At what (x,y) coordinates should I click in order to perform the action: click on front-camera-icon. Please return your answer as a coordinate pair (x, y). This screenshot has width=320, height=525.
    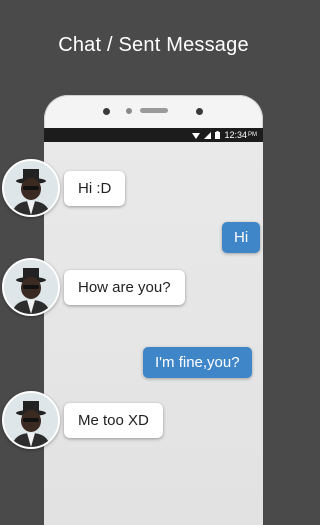
    Looking at the image, I should click on (199, 111).